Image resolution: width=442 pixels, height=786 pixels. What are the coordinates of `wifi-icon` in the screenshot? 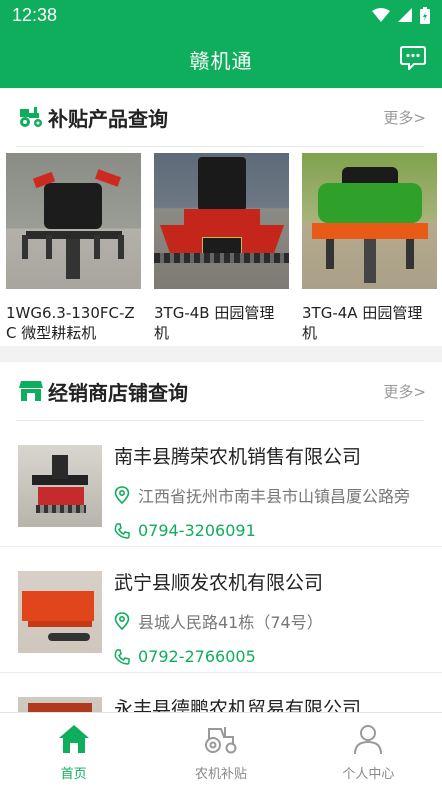 It's located at (381, 15).